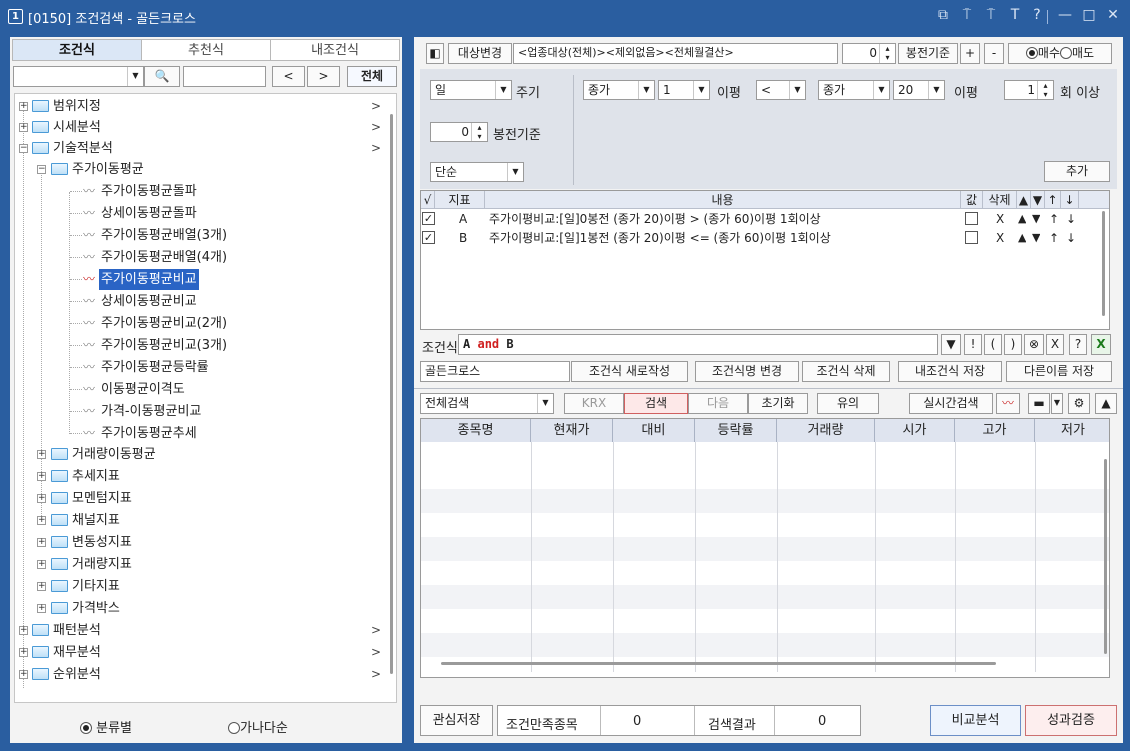 Image resolution: width=1130 pixels, height=751 pixels. Describe the element at coordinates (973, 344) in the screenshot. I see `not-button: !` at that location.